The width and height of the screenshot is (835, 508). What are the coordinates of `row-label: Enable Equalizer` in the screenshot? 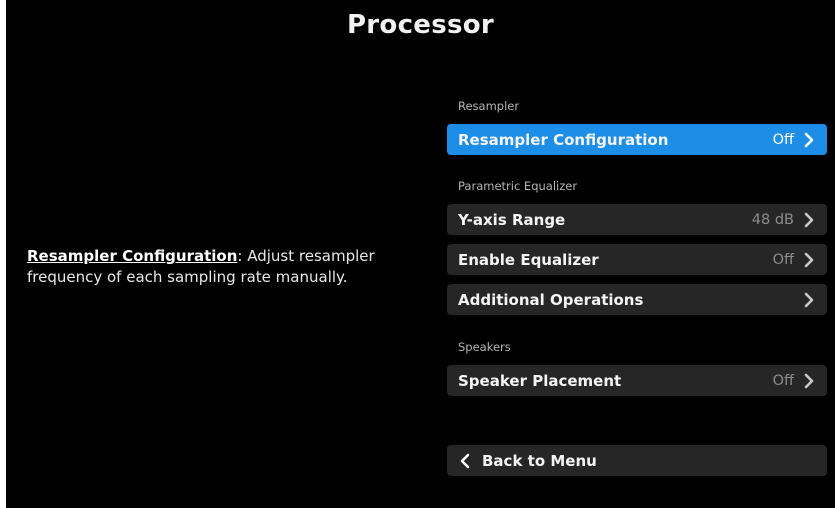 It's located at (528, 259).